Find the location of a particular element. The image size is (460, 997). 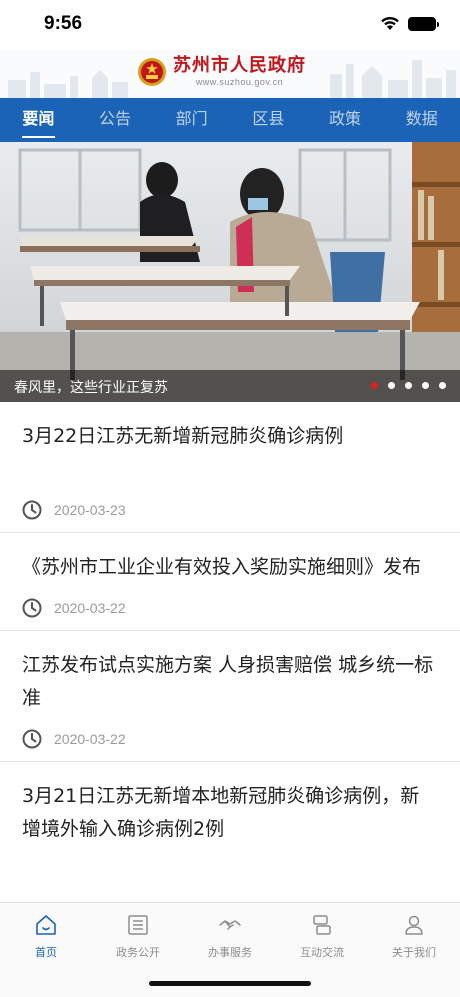

nav-label: 关于我们 is located at coordinates (414, 952).